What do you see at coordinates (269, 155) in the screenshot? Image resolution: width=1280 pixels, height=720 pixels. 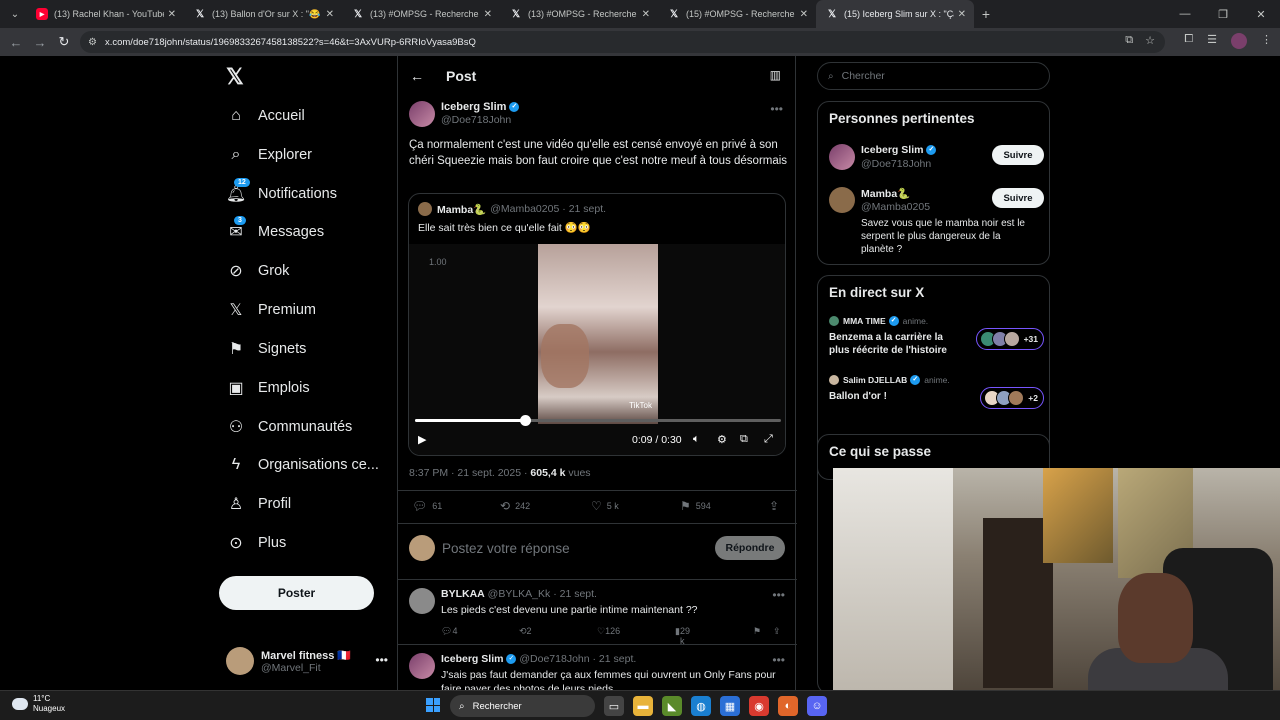 I see `nav-item-explore: ⌕ Explorer` at bounding box center [269, 155].